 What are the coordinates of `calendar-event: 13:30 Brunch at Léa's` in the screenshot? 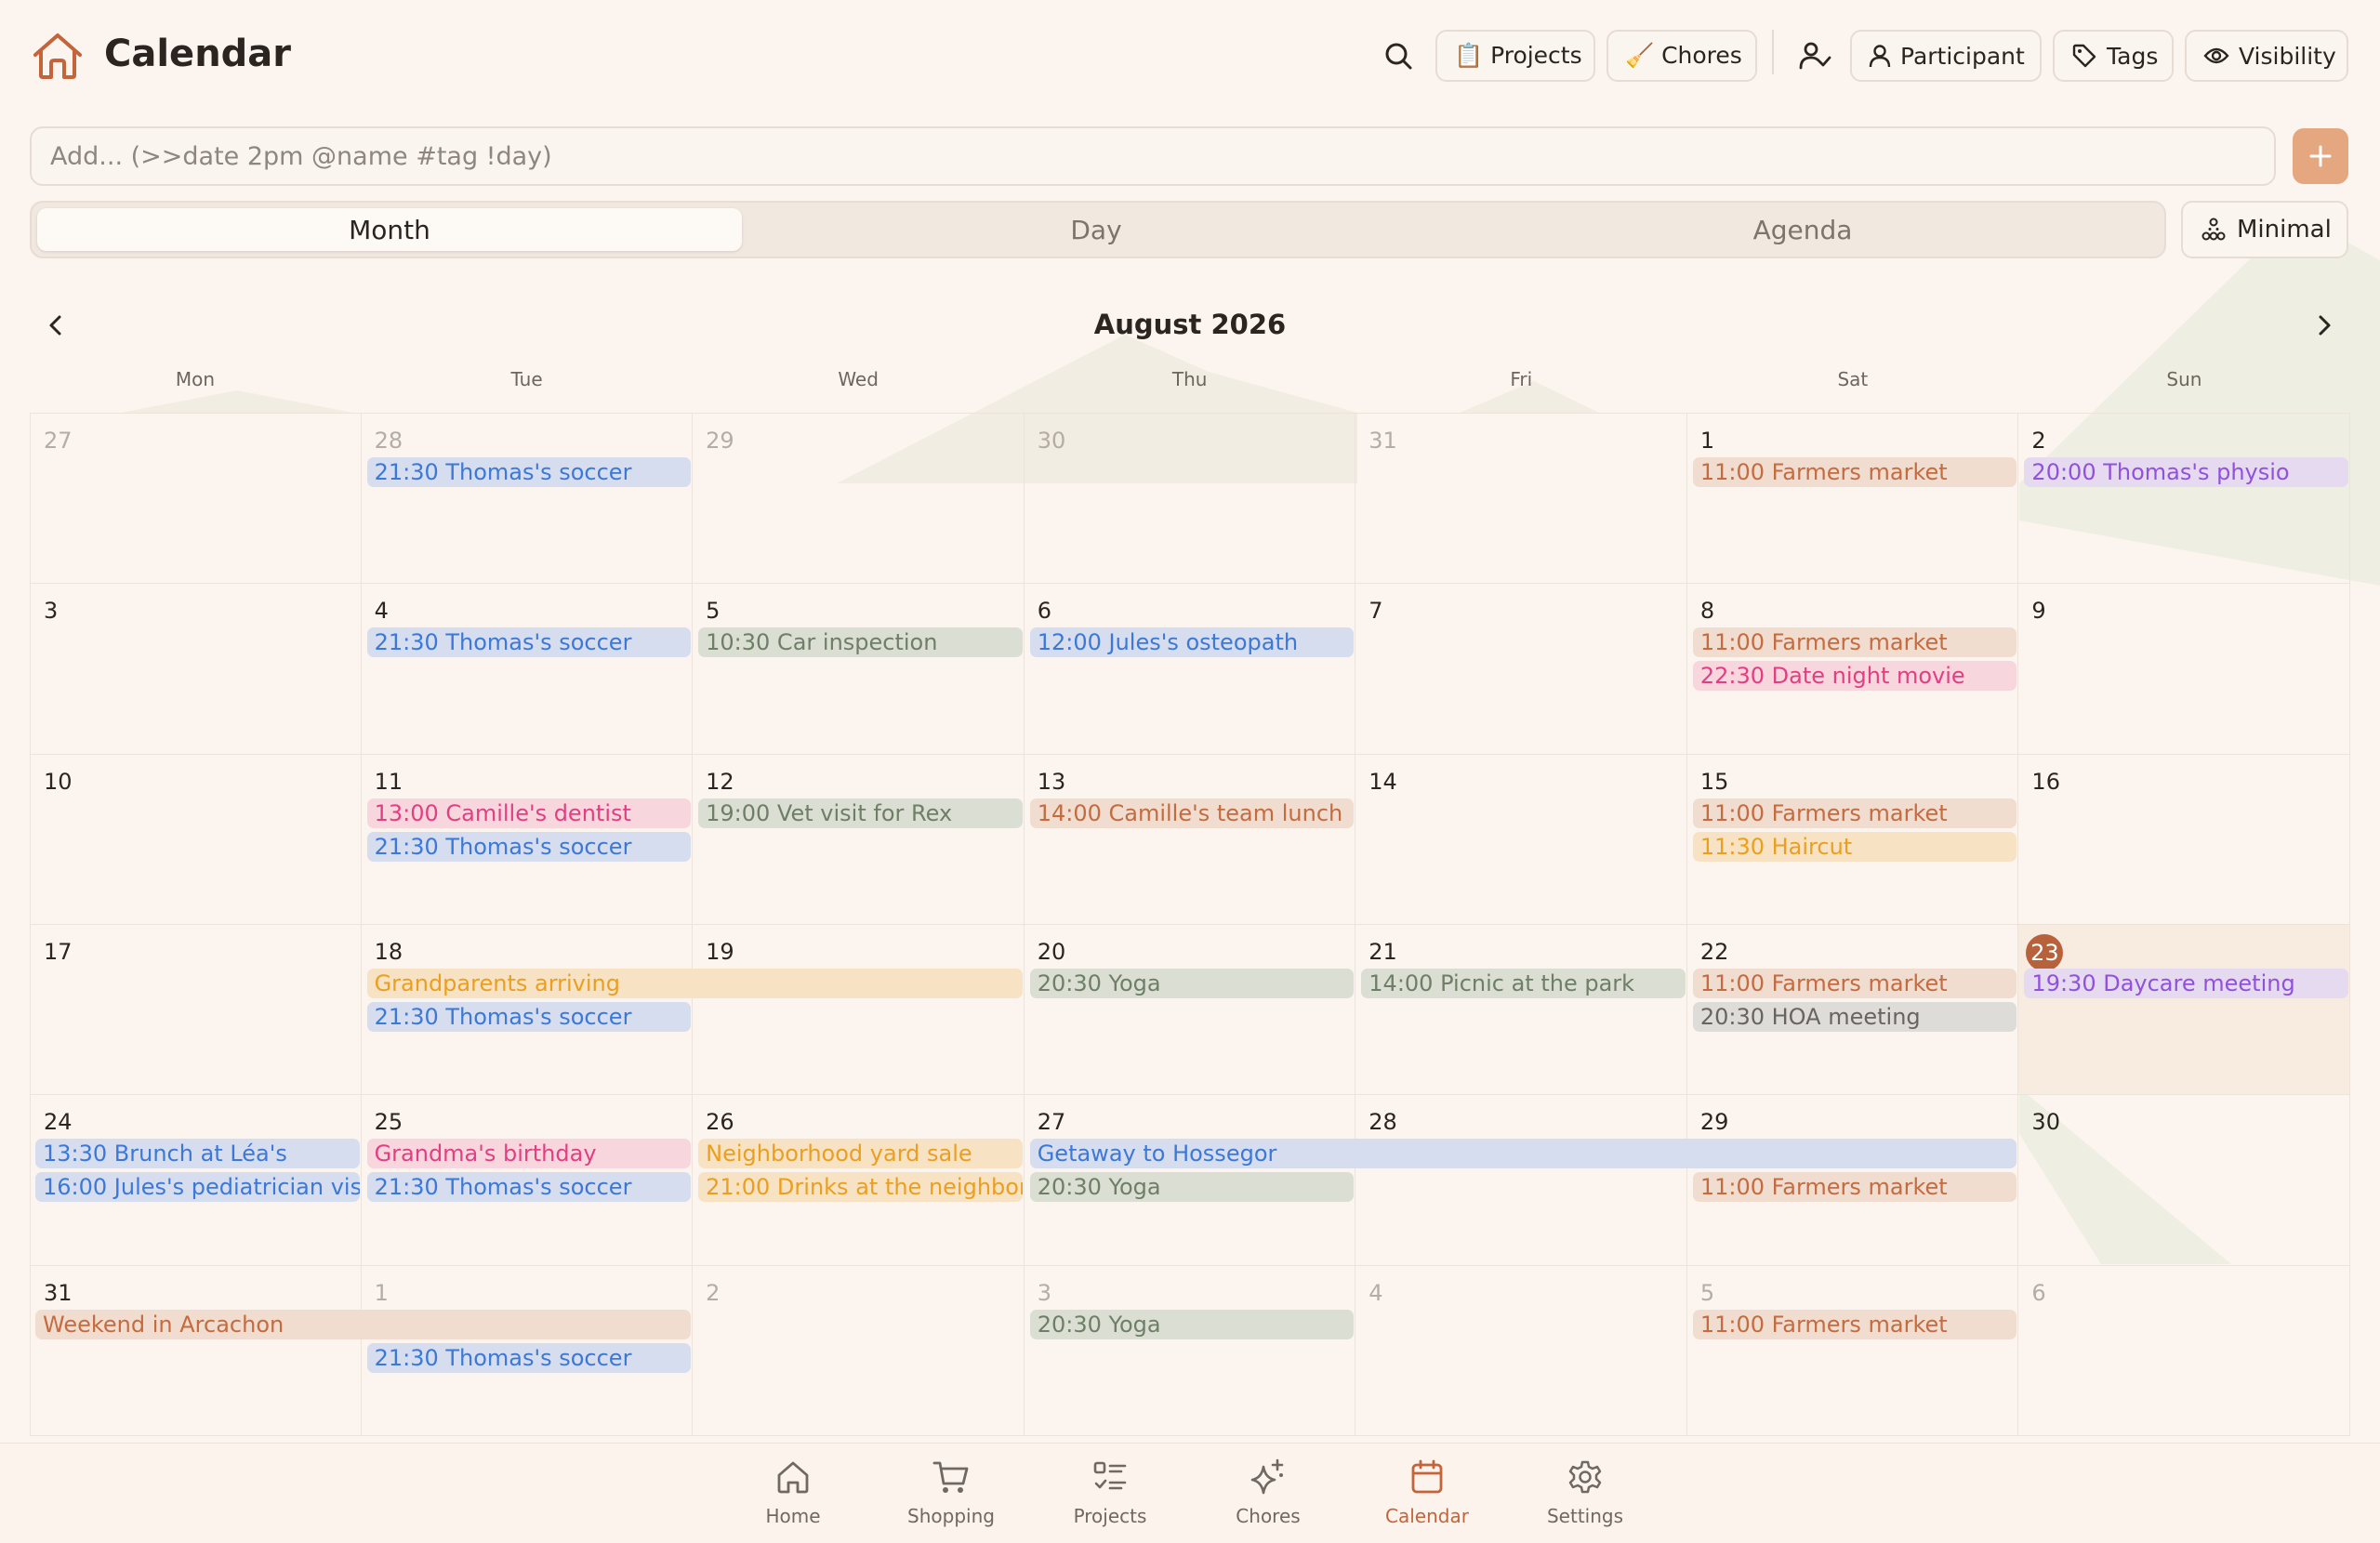 It's located at (197, 1154).